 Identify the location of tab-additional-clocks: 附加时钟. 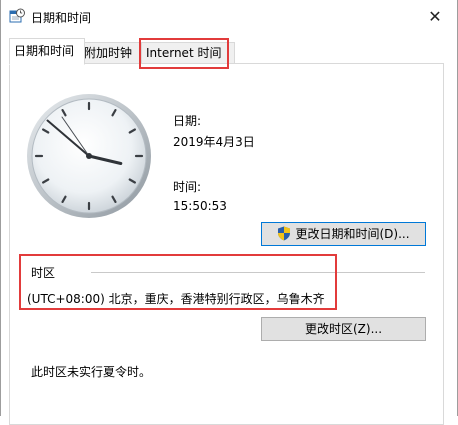
(113, 52).